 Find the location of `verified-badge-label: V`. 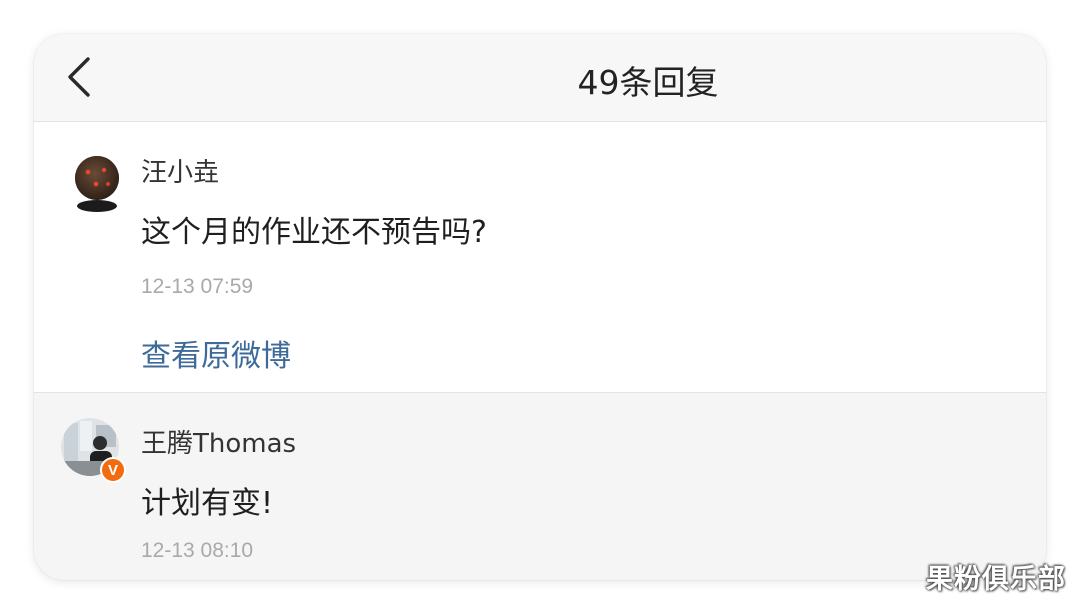

verified-badge-label: V is located at coordinates (112, 470).